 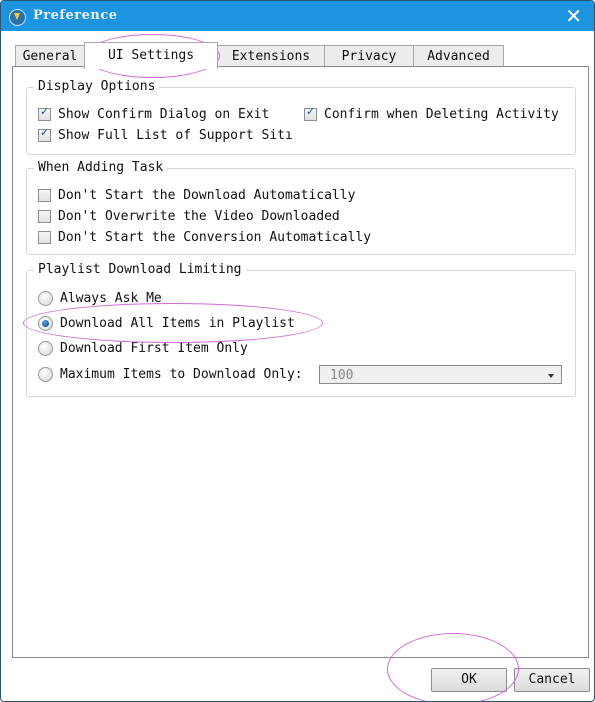 What do you see at coordinates (175, 135) in the screenshot?
I see `checkbox-label: Show Full List of Support Sitı` at bounding box center [175, 135].